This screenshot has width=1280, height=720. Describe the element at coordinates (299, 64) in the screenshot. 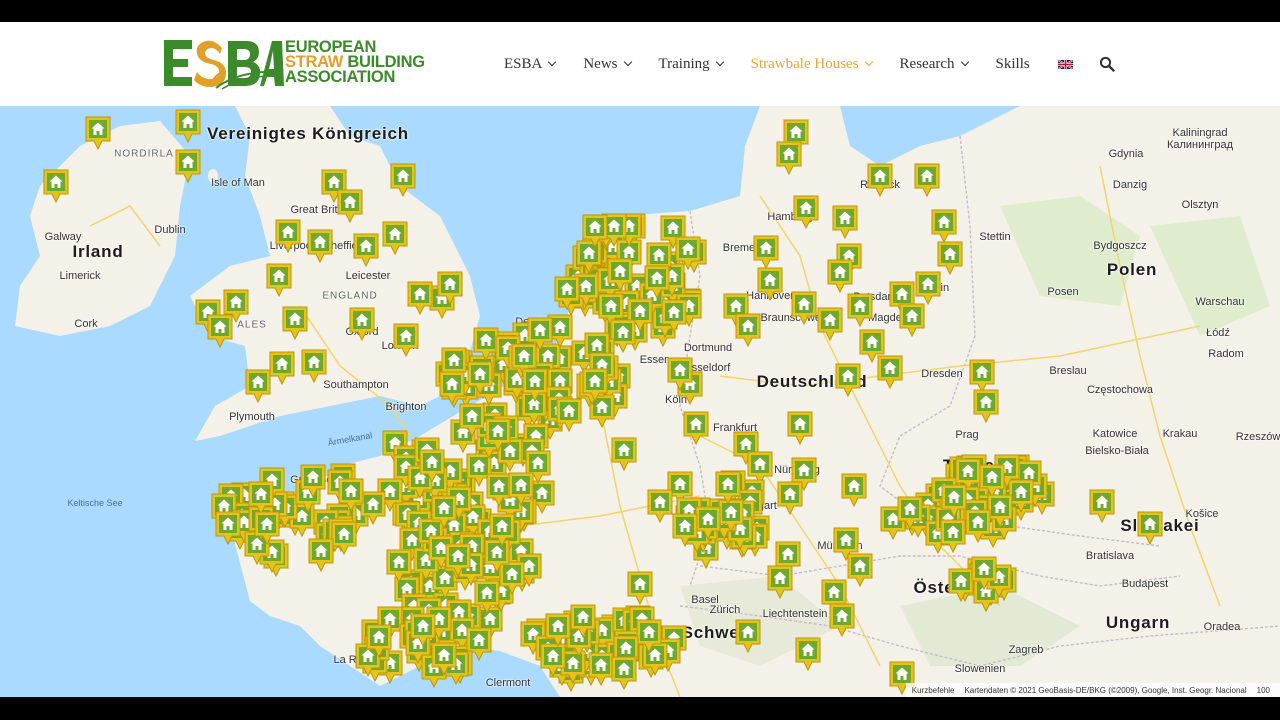

I see `esba-logo: EUROPEAN STRAW BUILDING ASSOCIATION` at that location.